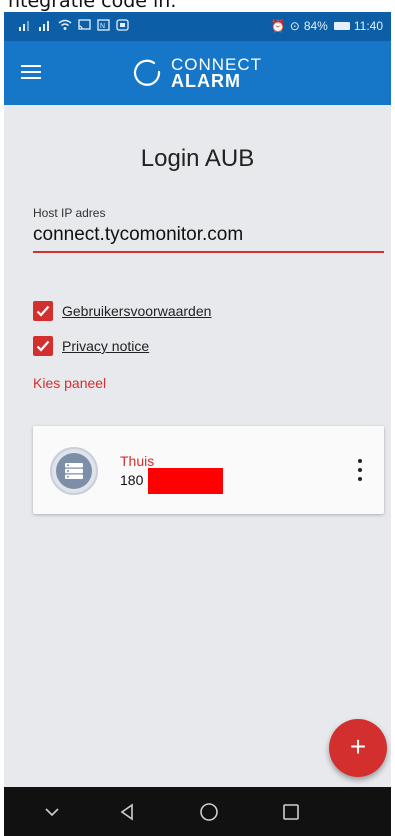  I want to click on privacy-checkbox-row: Privacy notice, so click(91, 346).